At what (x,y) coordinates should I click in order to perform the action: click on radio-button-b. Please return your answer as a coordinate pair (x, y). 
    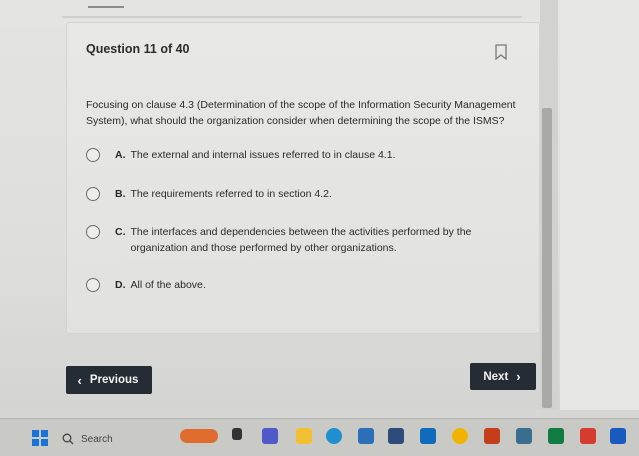
    Looking at the image, I should click on (93, 194).